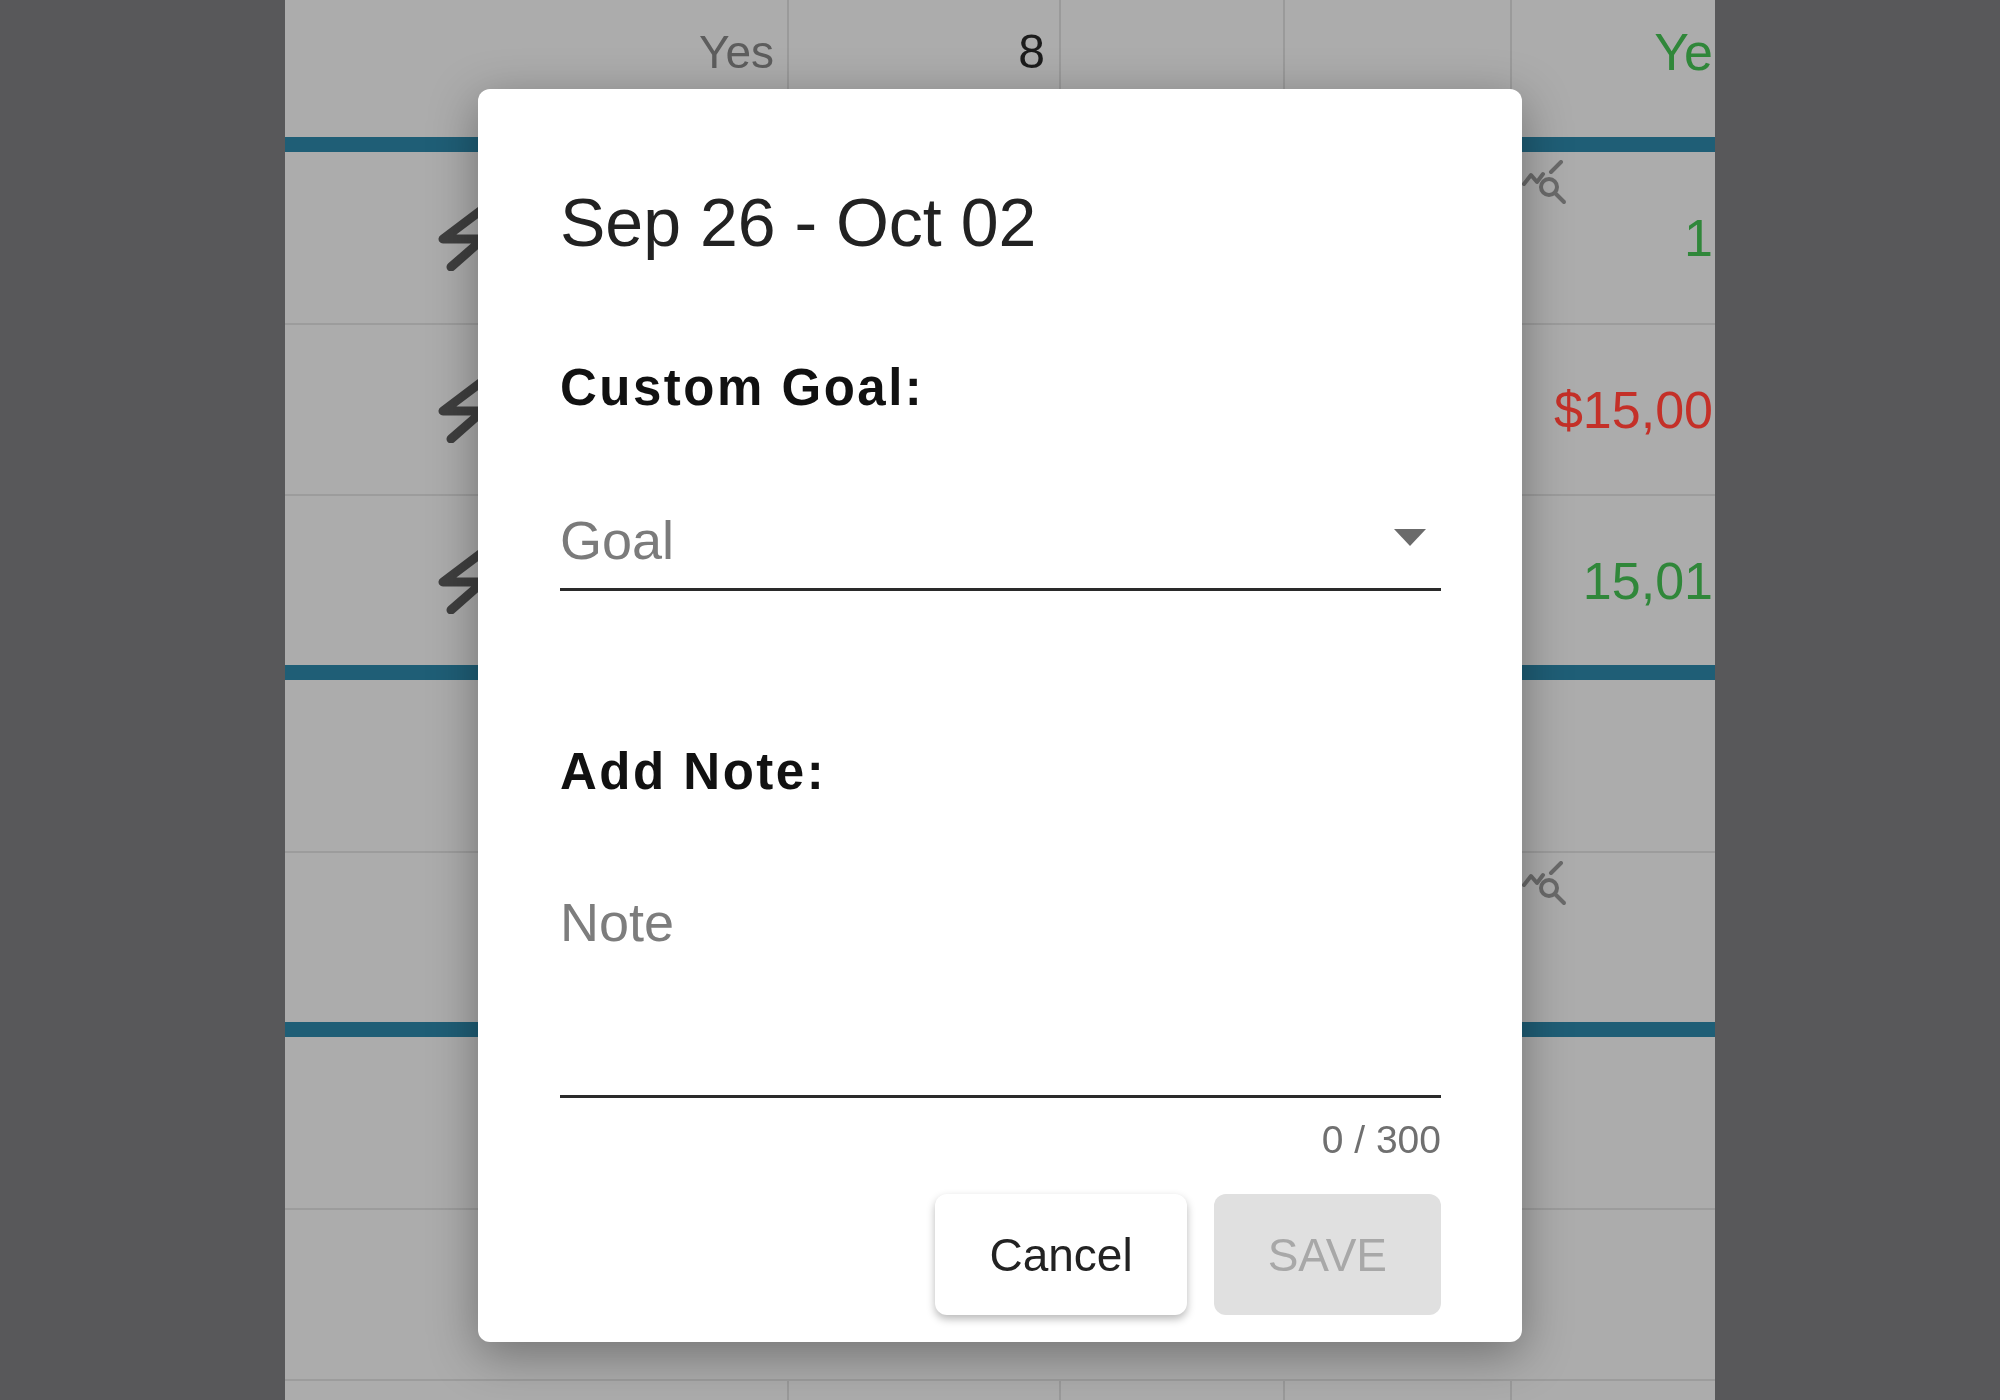 This screenshot has height=1400, width=2000. I want to click on caret-icon, so click(1410, 537).